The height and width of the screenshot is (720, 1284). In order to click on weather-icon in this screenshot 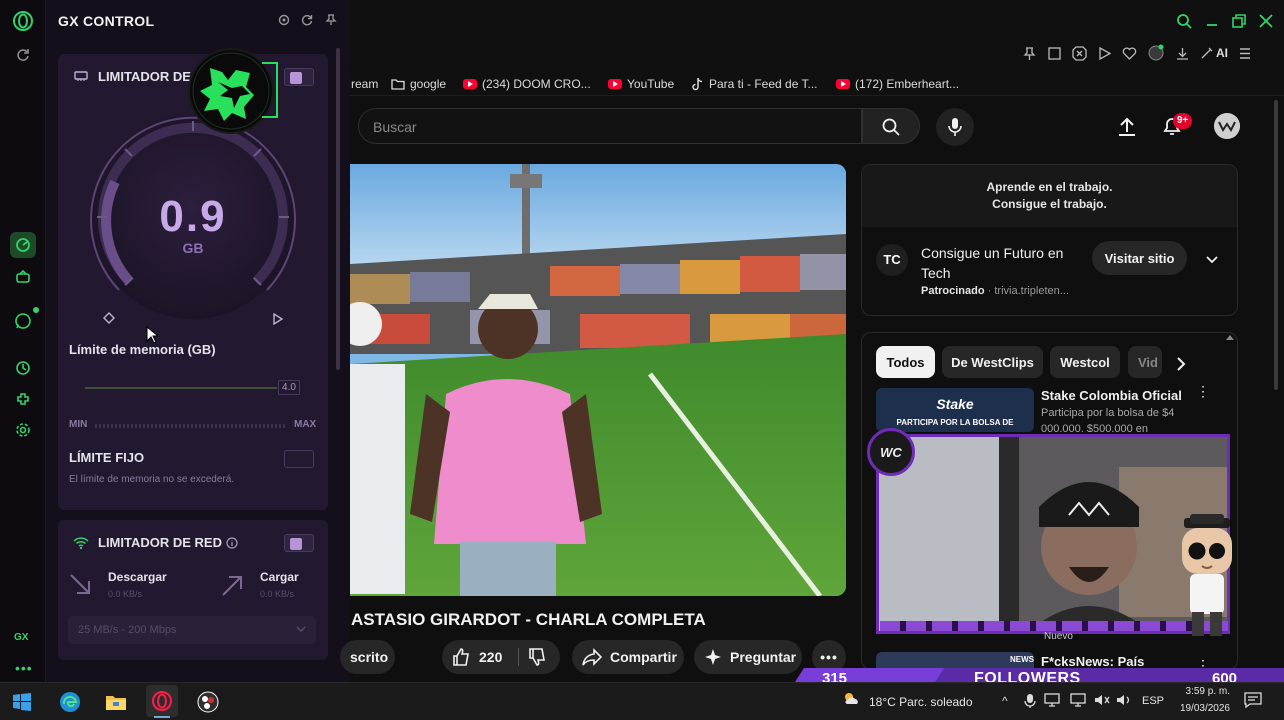, I will do `click(851, 699)`.